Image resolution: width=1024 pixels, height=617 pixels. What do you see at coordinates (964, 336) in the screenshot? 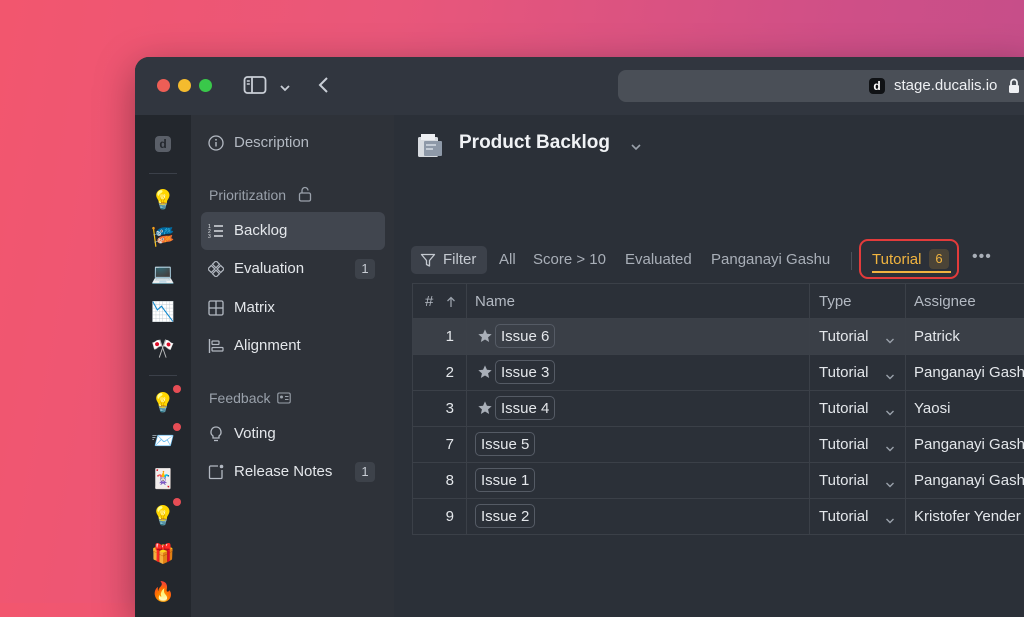
I see `row-assignee-cell: Patrick` at bounding box center [964, 336].